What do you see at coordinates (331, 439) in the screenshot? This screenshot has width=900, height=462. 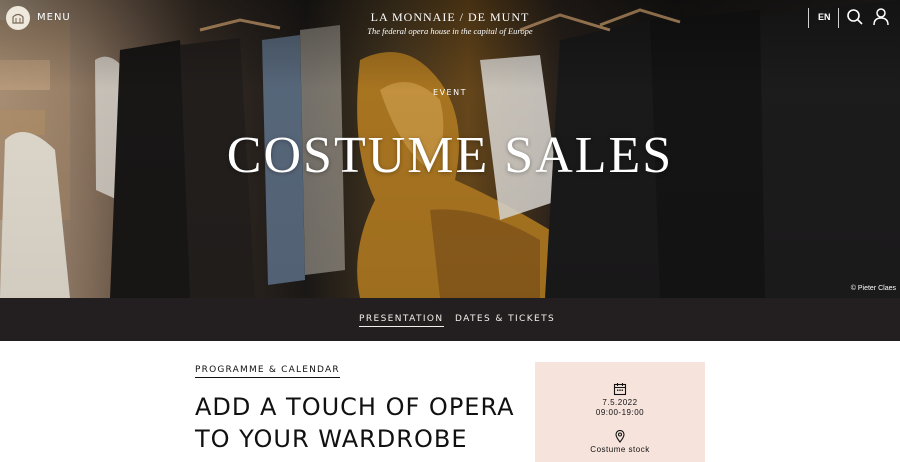 I see `headline-line-2: TO YOUR WARDROBE` at bounding box center [331, 439].